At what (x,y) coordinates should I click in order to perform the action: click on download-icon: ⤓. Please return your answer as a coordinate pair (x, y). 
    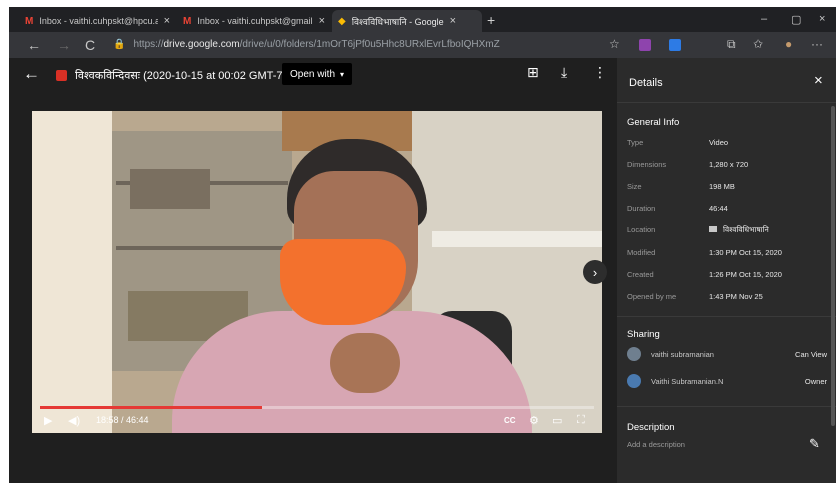
    Looking at the image, I should click on (564, 72).